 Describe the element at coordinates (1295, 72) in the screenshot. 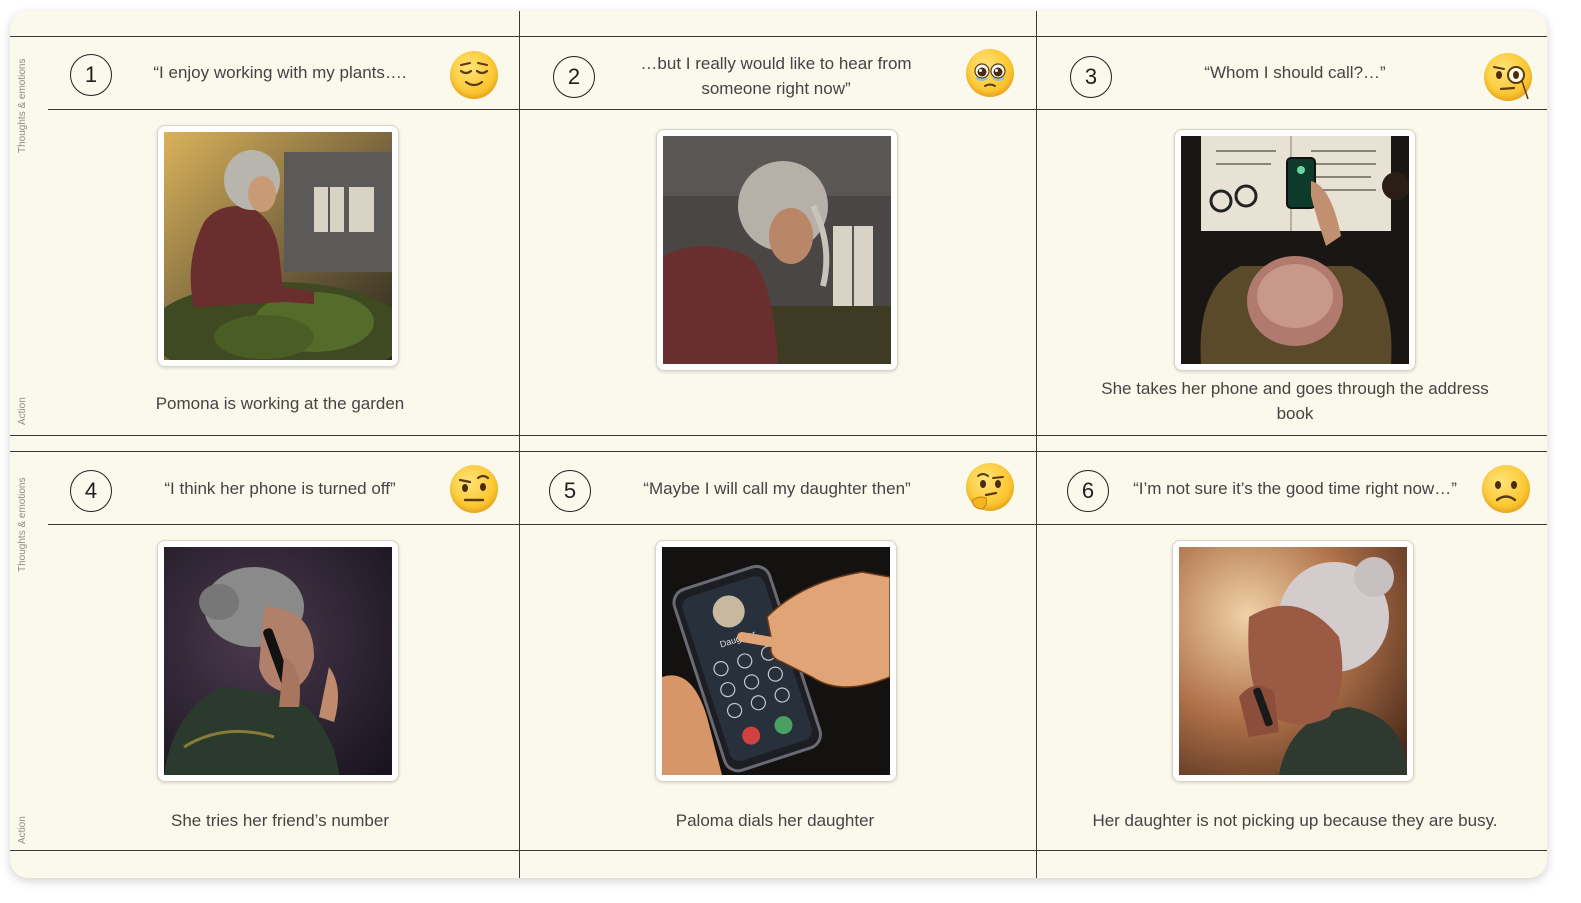

I see `thought-text: “Whom I should call?…”` at that location.